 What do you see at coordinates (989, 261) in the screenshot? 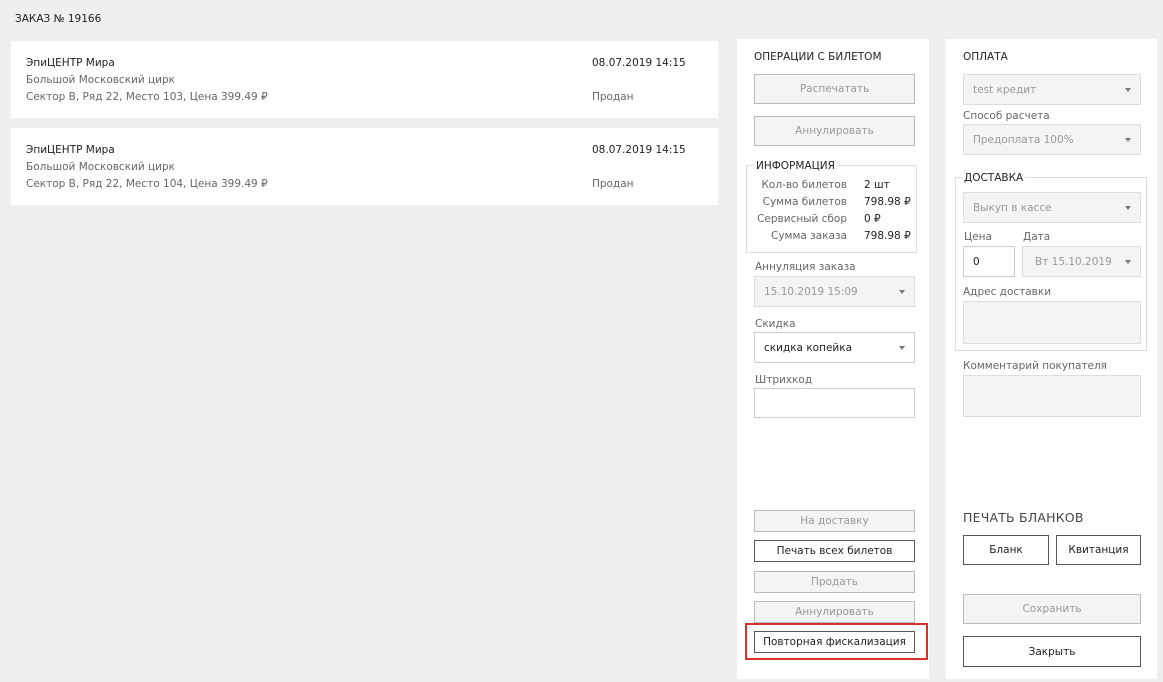
I see `delivery-price-input: 0` at bounding box center [989, 261].